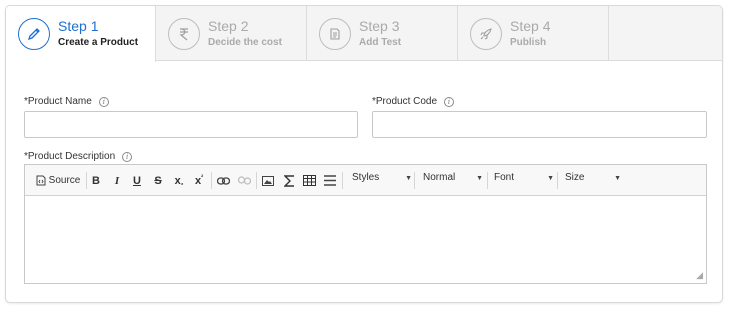  I want to click on product-description-label: *Product Description i, so click(78, 156).